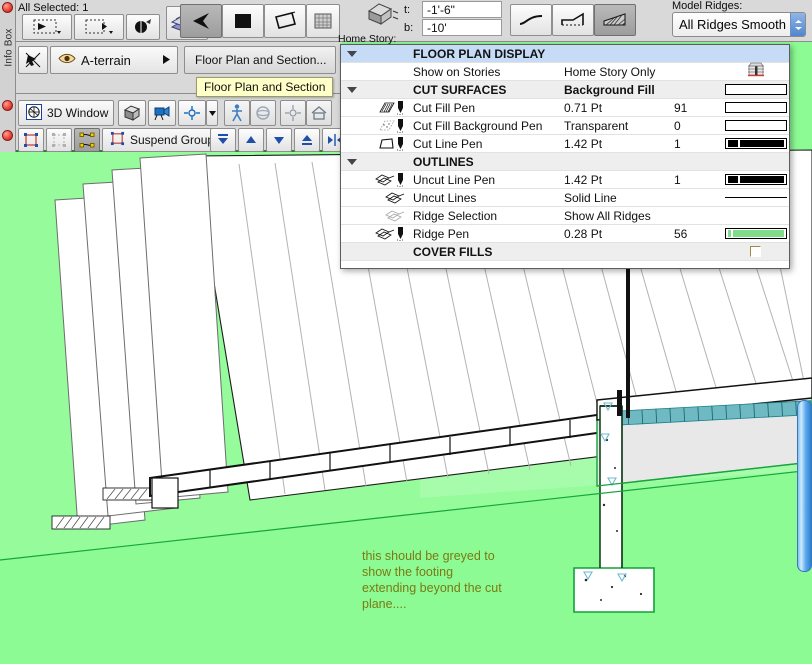  I want to click on row-value: Solid Line, so click(619, 198).